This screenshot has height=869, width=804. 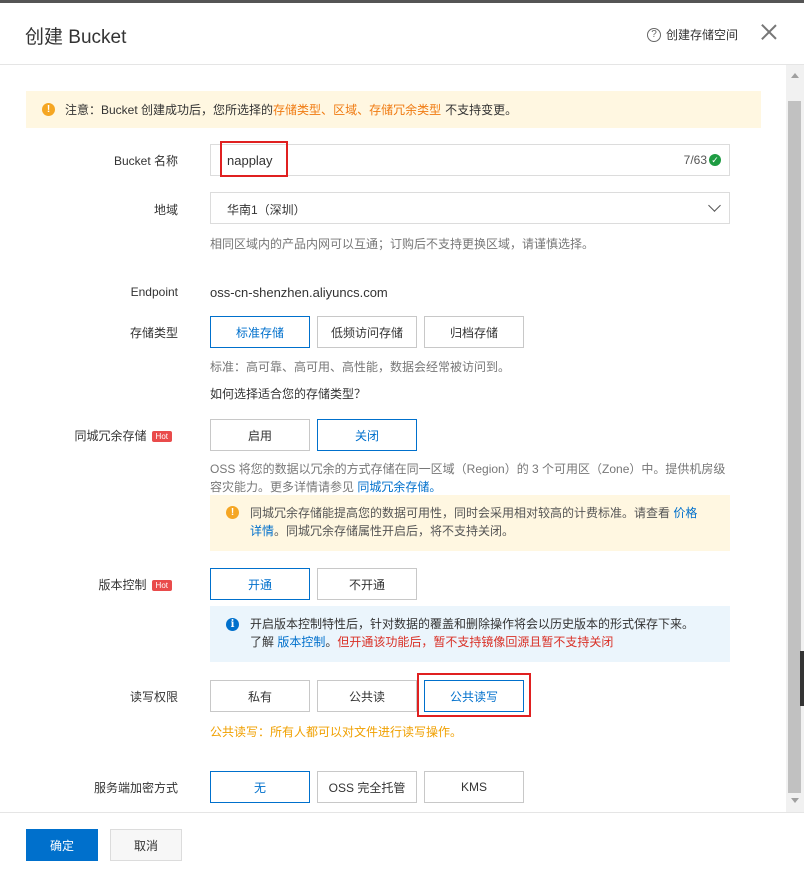 I want to click on notice-prefix: 注意：Bucket 创建成功后，您所选择的, so click(x=169, y=110).